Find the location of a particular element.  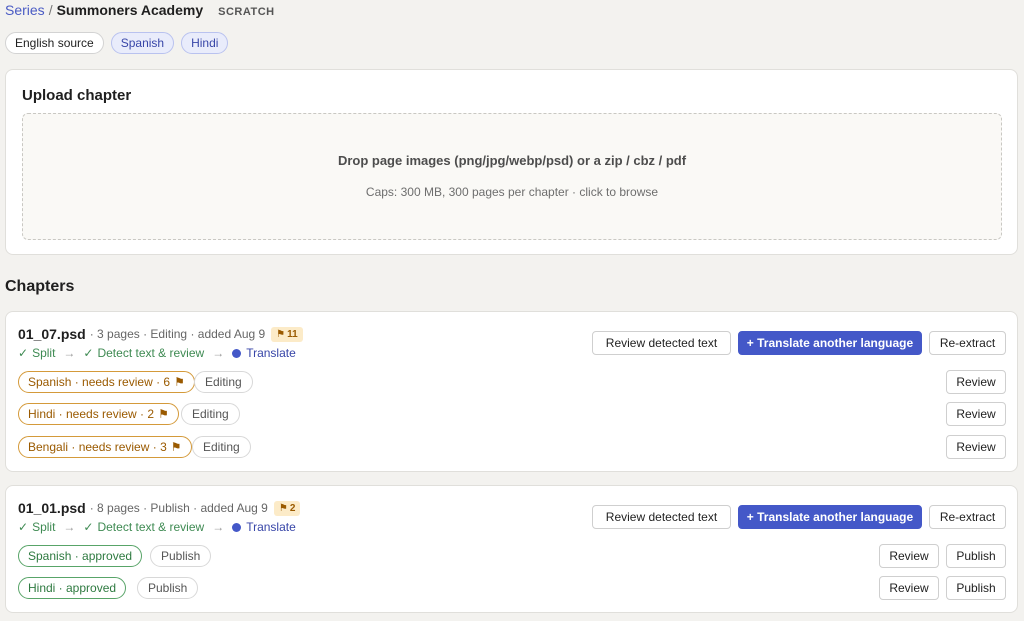

language-status-pill: Hindi · approved is located at coordinates (72, 588).